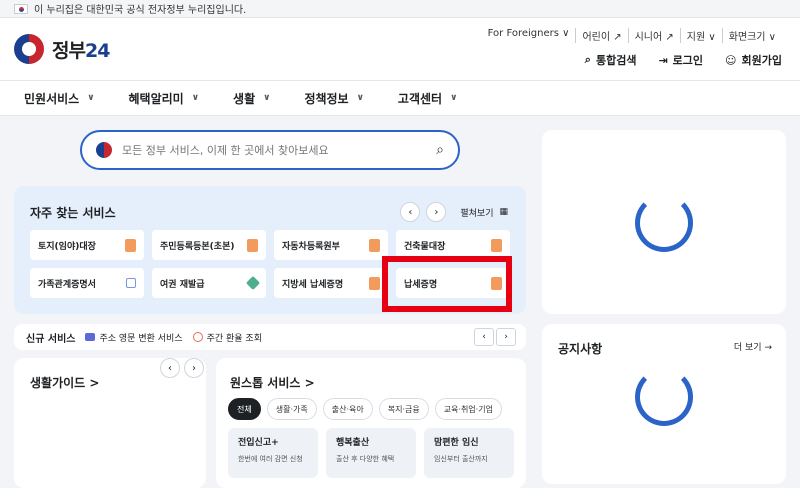 Image resolution: width=800 pixels, height=488 pixels. What do you see at coordinates (134, 337) in the screenshot?
I see `address-translate-link: 주소 영문 변환 서비스` at bounding box center [134, 337].